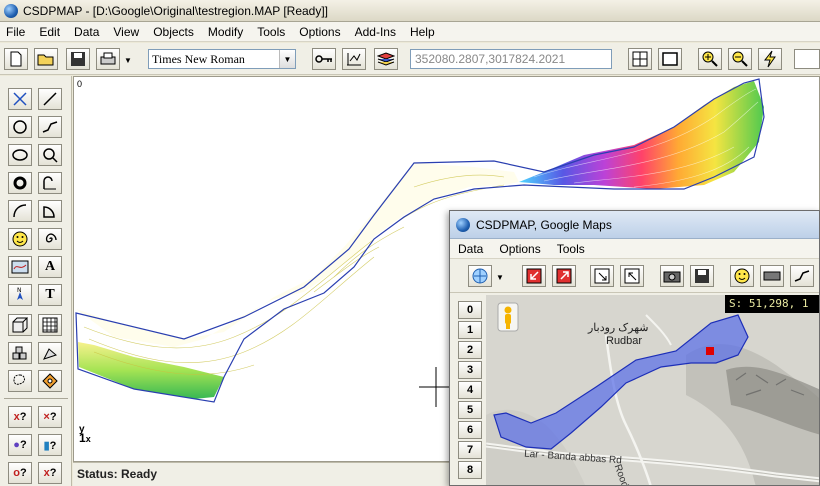 This screenshot has height=486, width=820. What do you see at coordinates (50, 183) in the screenshot?
I see `arc-tool-button` at bounding box center [50, 183].